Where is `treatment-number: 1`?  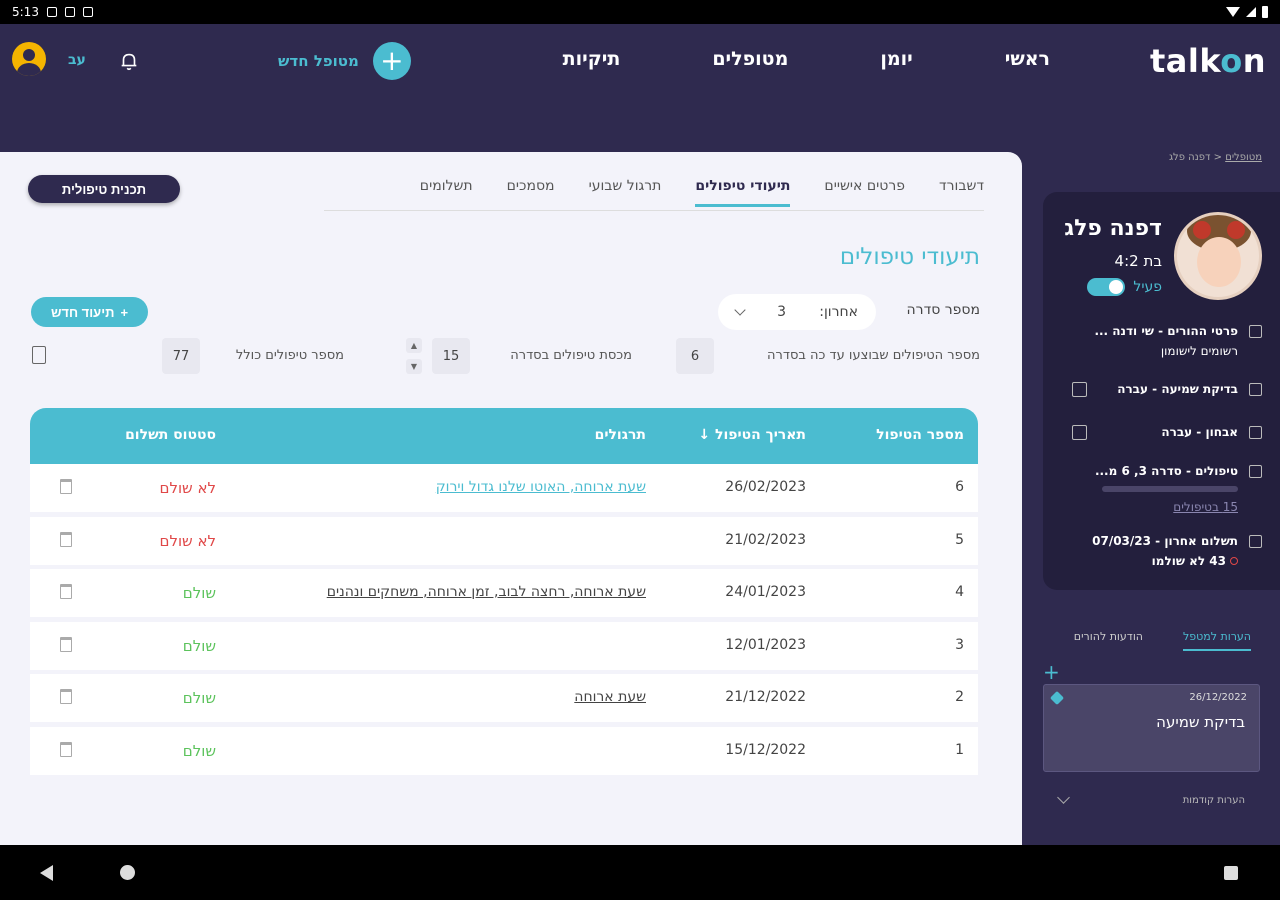
treatment-number: 1 is located at coordinates (959, 749).